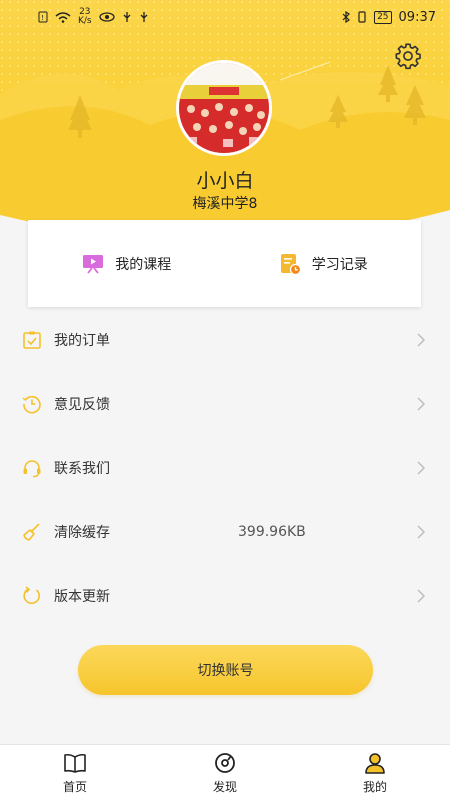 This screenshot has height=800, width=450. I want to click on menu-label: 我的订单, so click(82, 341).